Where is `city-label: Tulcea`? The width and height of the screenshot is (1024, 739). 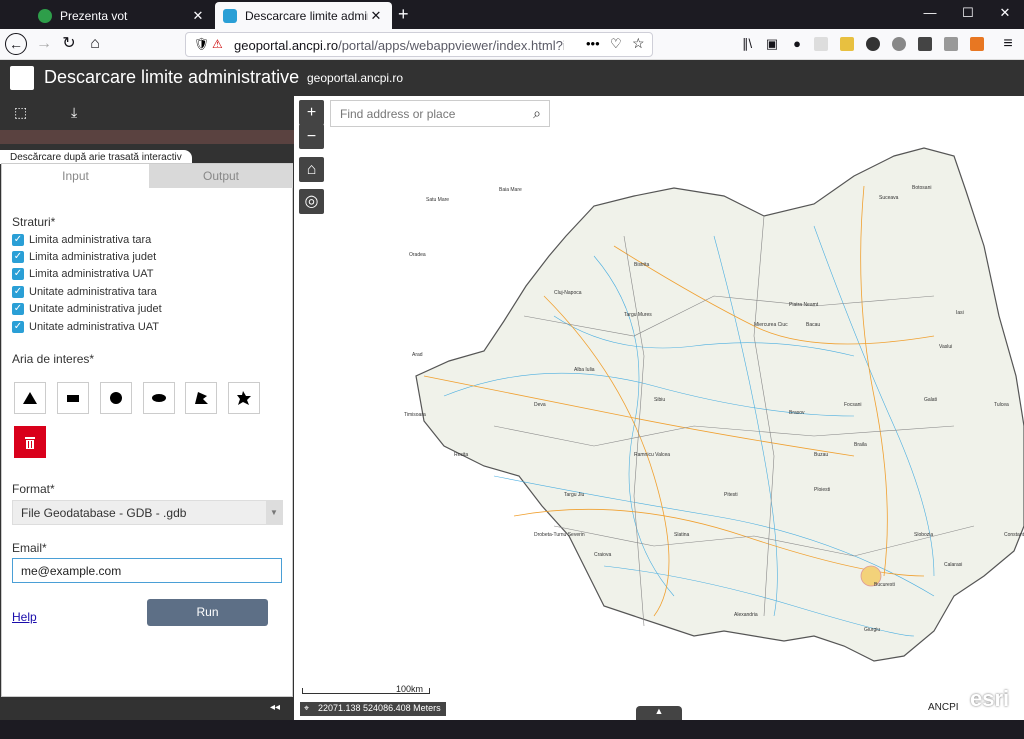
city-label: Tulcea is located at coordinates (1001, 405).